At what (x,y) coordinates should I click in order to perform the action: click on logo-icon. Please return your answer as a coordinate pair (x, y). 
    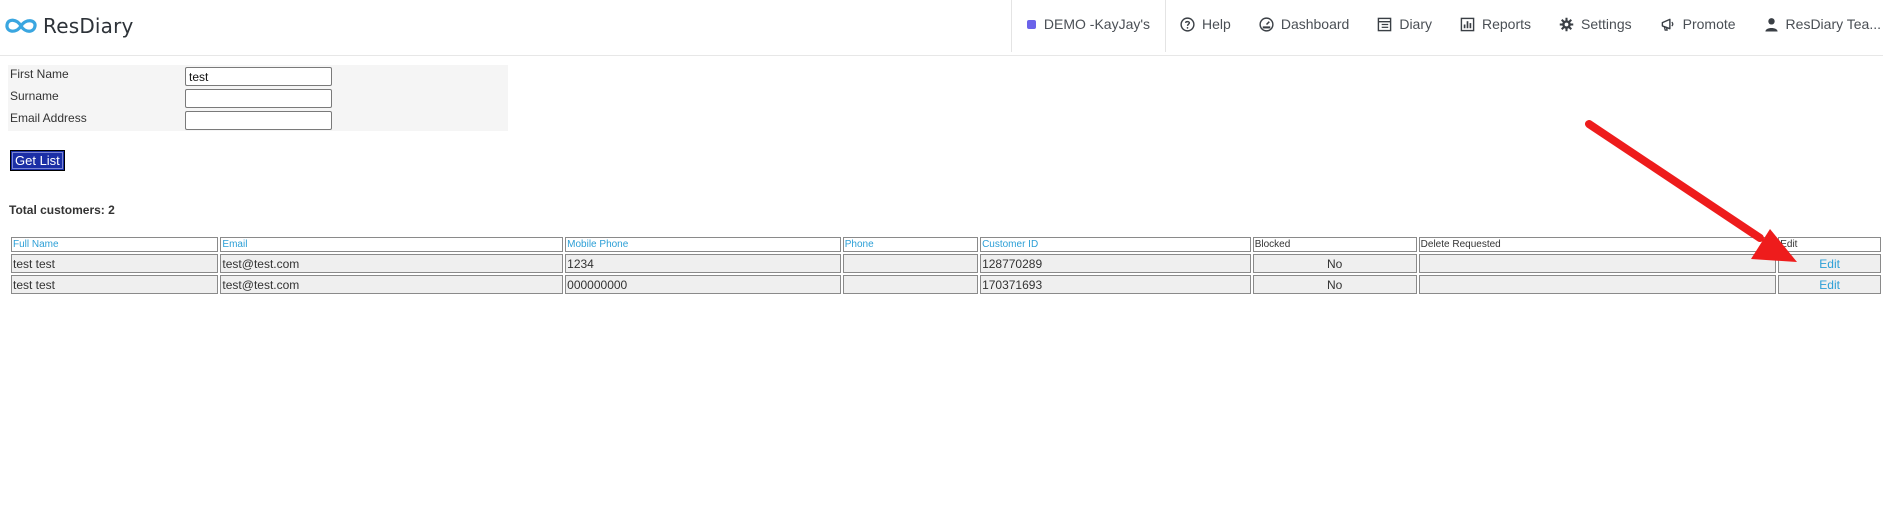
    Looking at the image, I should click on (21, 25).